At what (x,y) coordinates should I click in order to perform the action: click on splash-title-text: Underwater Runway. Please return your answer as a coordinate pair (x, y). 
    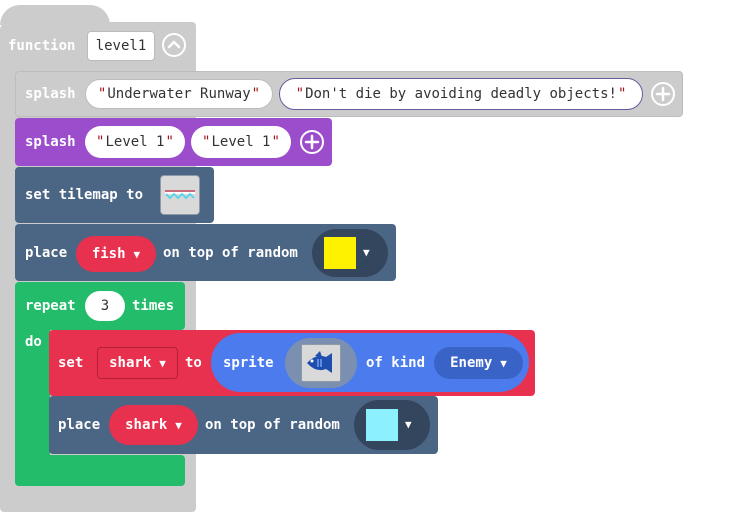
    Looking at the image, I should click on (179, 94).